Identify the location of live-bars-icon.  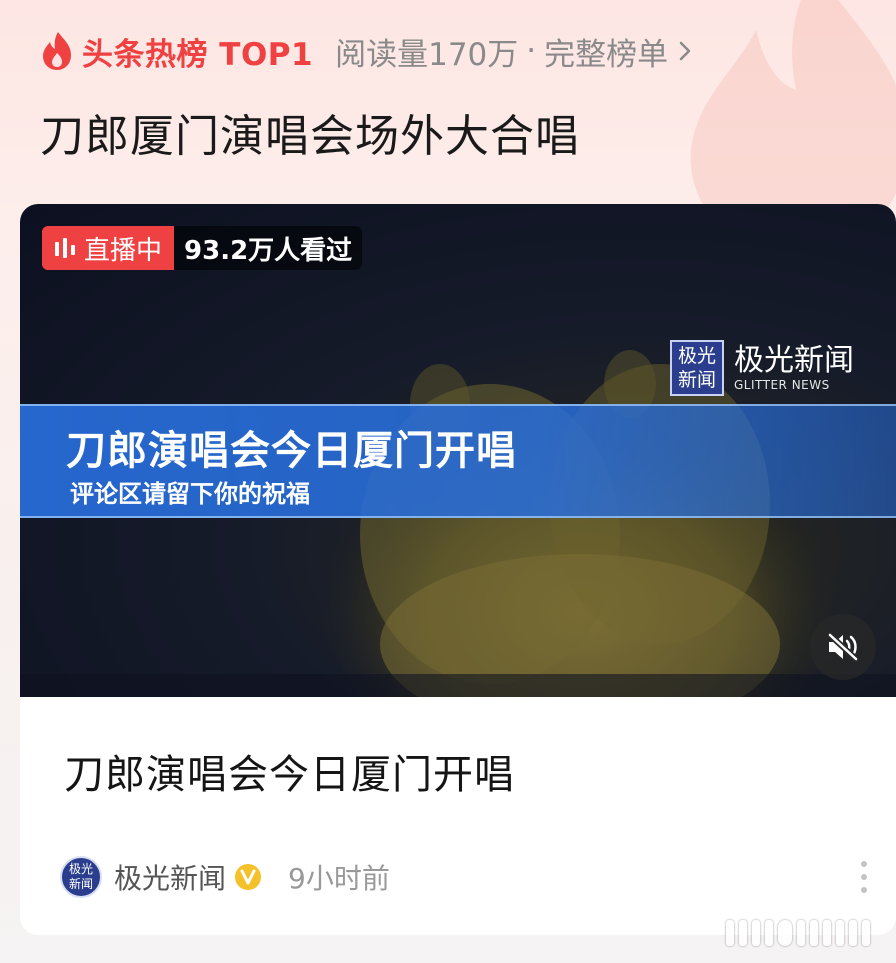
(65, 248).